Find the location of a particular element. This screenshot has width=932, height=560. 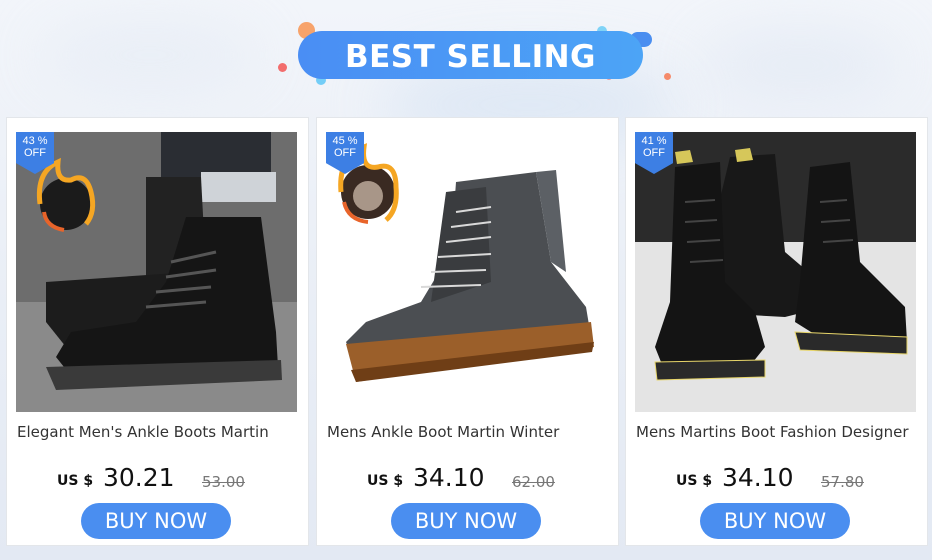

discount-percent: 41 % is located at coordinates (654, 141).